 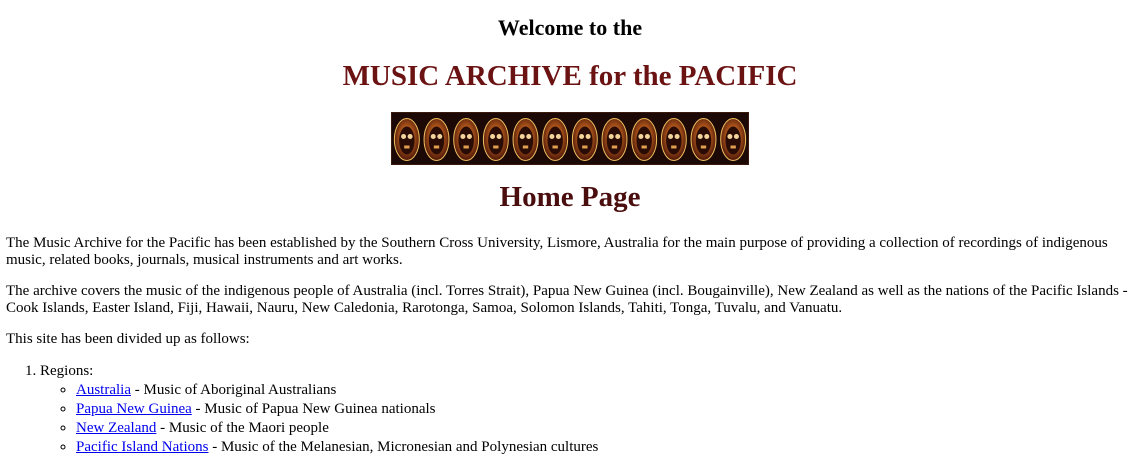 I want to click on region-link-papua-new-guinea: Papua New Guinea, so click(x=134, y=409).